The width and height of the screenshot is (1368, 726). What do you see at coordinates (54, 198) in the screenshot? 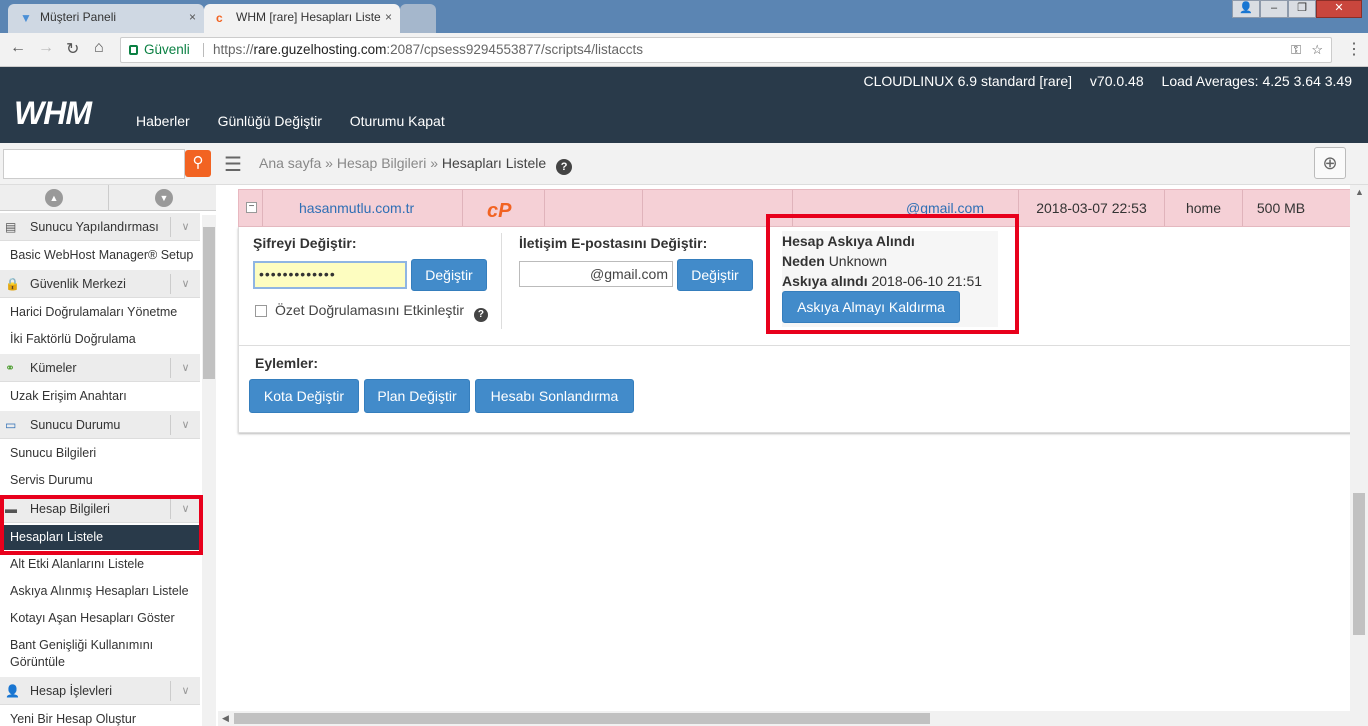
I see `arrow-up-icon: ▲` at bounding box center [54, 198].